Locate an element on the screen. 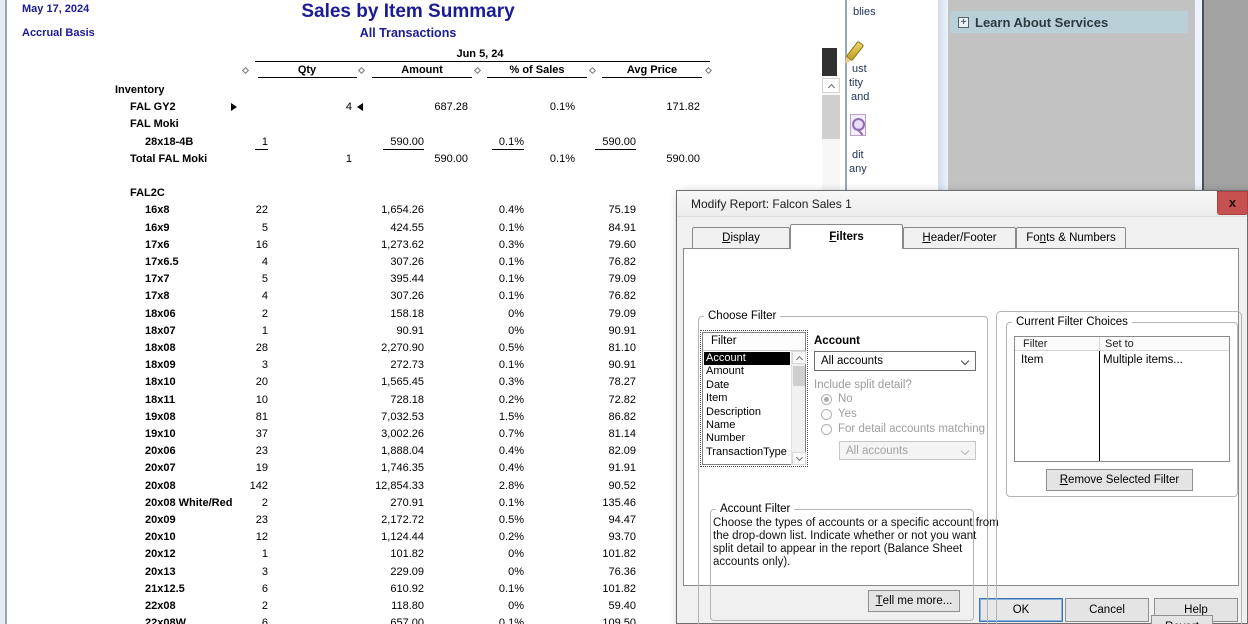 The image size is (1248, 624). cell-pct: 0.3% is located at coordinates (489, 245).